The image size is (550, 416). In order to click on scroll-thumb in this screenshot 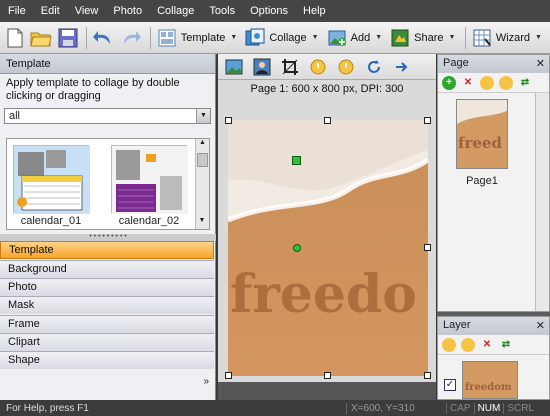, I will do `click(202, 160)`.